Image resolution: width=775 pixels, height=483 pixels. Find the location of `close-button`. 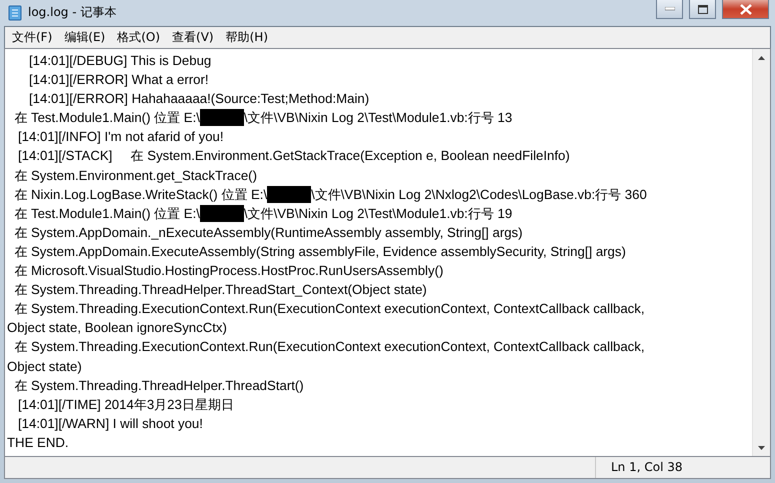

close-button is located at coordinates (745, 9).